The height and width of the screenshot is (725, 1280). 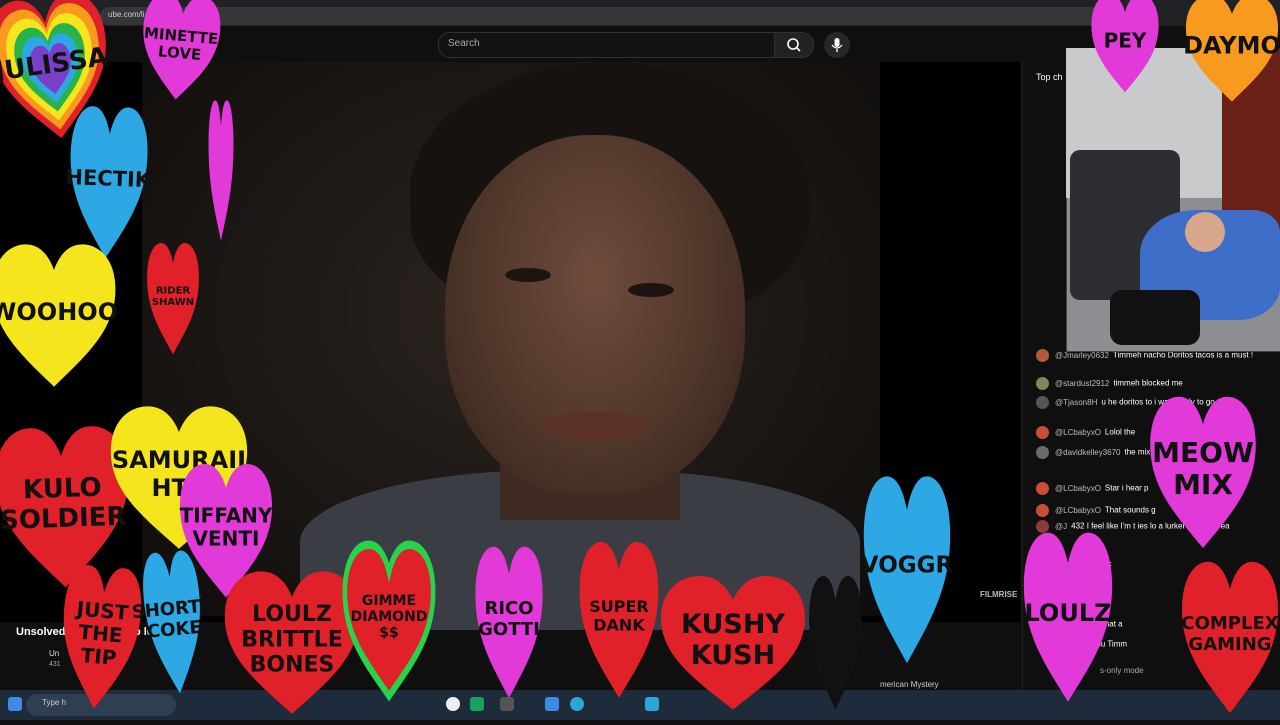 What do you see at coordinates (595, 426) in the screenshot?
I see `person-mouth` at bounding box center [595, 426].